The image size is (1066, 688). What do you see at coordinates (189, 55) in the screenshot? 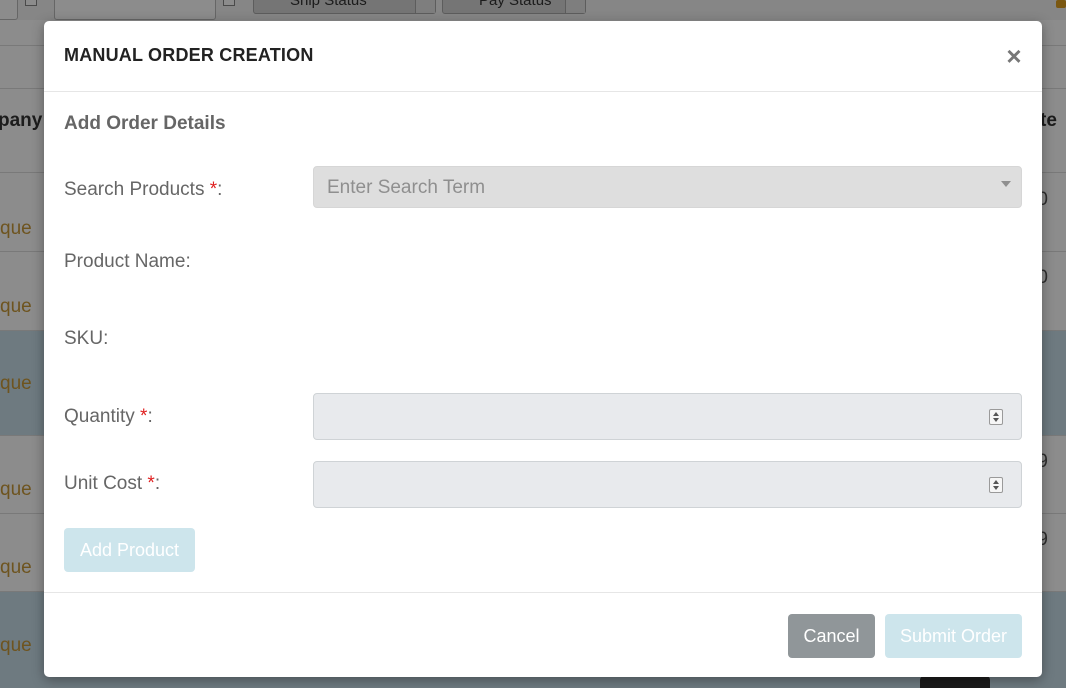
I see `modal-title: MANUAL ORDER CREATION` at bounding box center [189, 55].